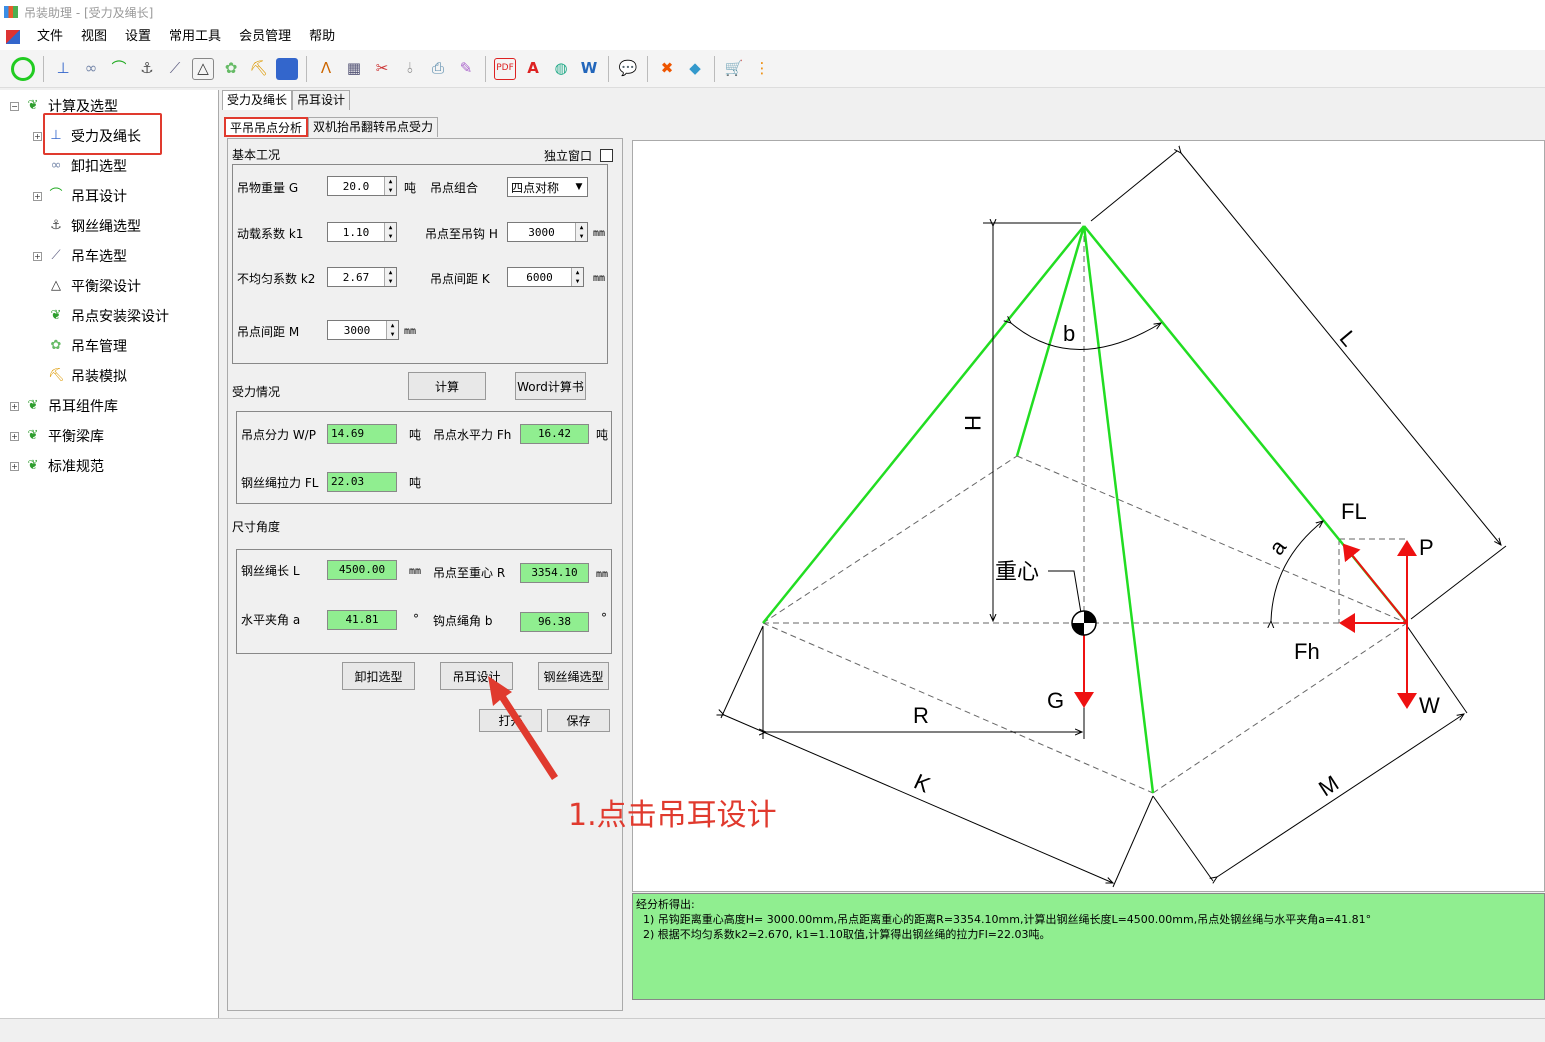 This screenshot has width=1545, height=1042. What do you see at coordinates (287, 68) in the screenshot?
I see `box-icon` at bounding box center [287, 68].